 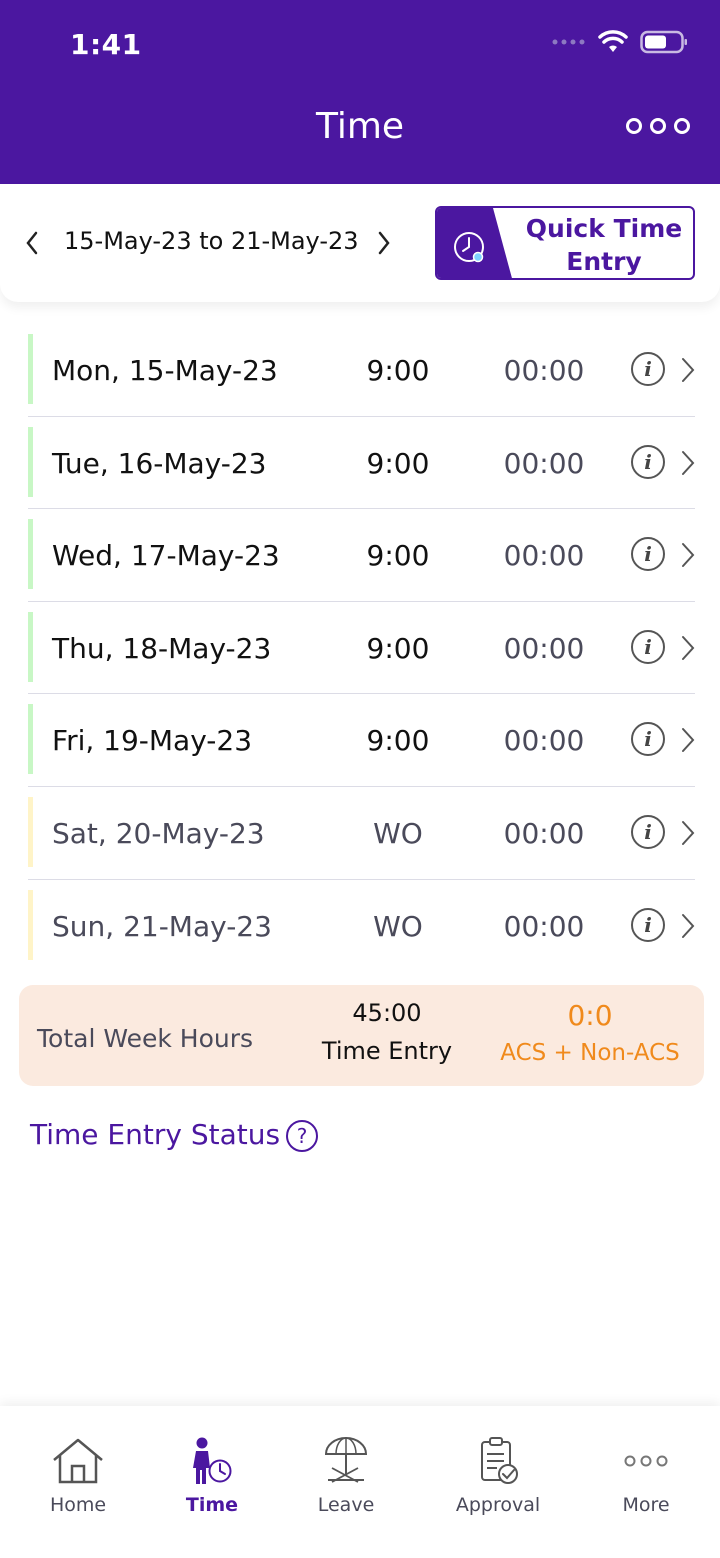 I want to click on home-icon, so click(x=78, y=1461).